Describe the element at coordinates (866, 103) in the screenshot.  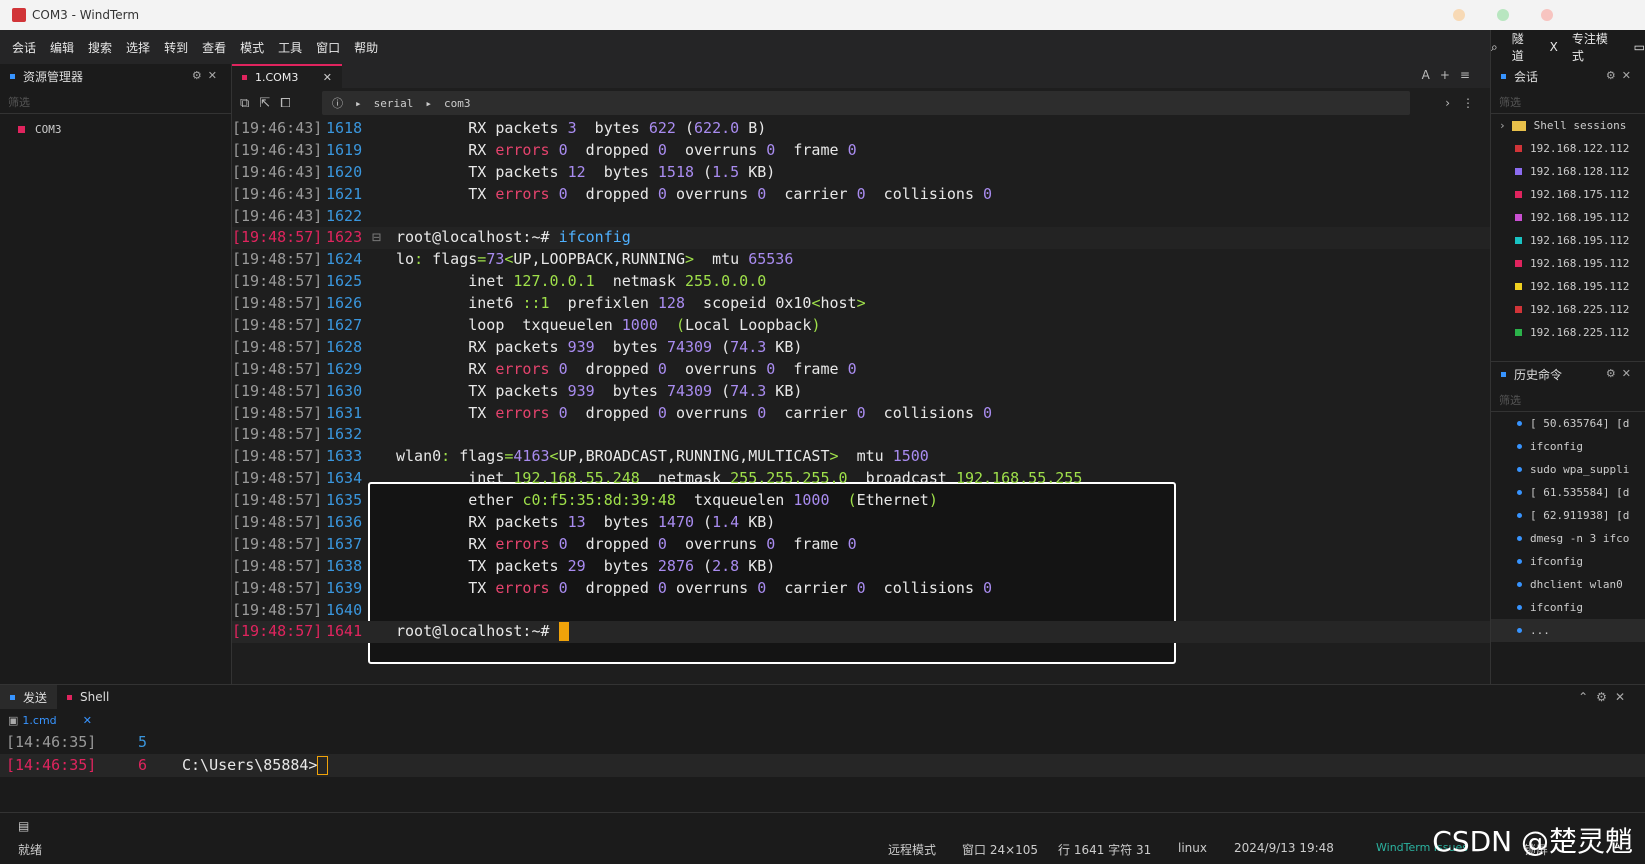
I see `address-bar: ⓘ ▸ serial ▸ com3` at that location.